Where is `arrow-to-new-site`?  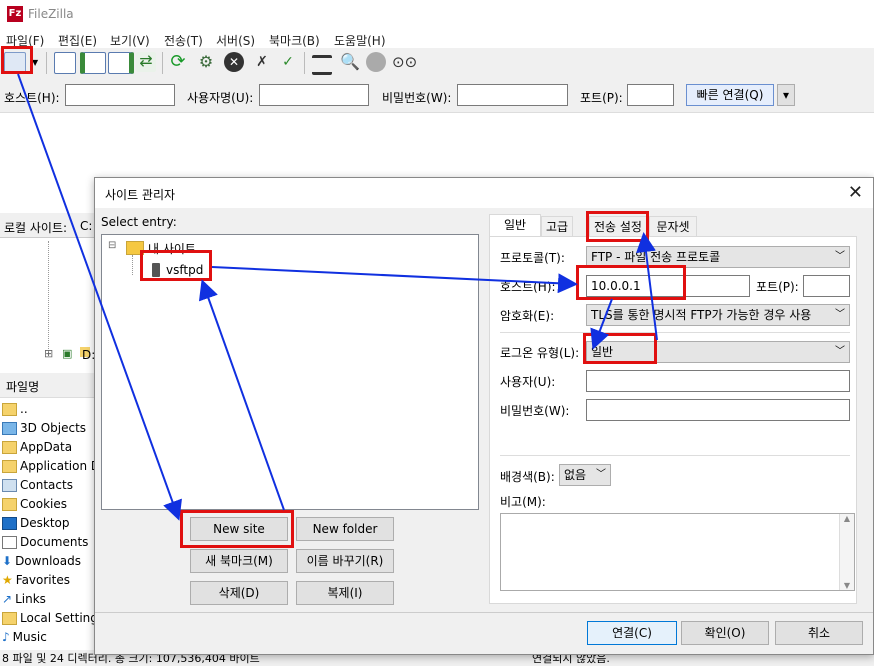
arrow-to-new-site is located at coordinates (99, 297).